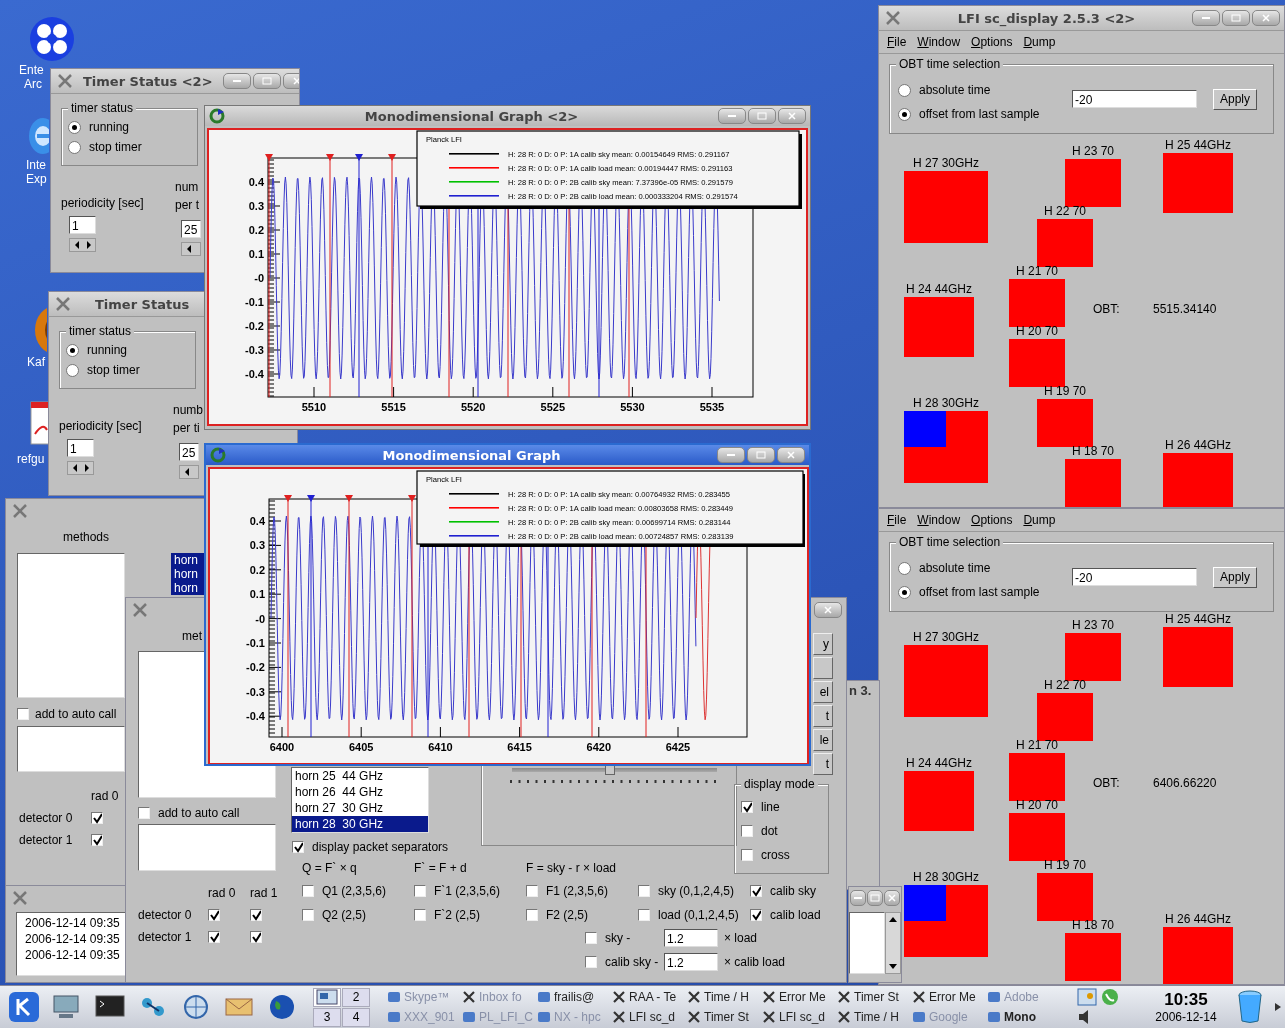 This screenshot has width=1285, height=1028. What do you see at coordinates (872, 1017) in the screenshot?
I see `task-button: Time / H` at bounding box center [872, 1017].